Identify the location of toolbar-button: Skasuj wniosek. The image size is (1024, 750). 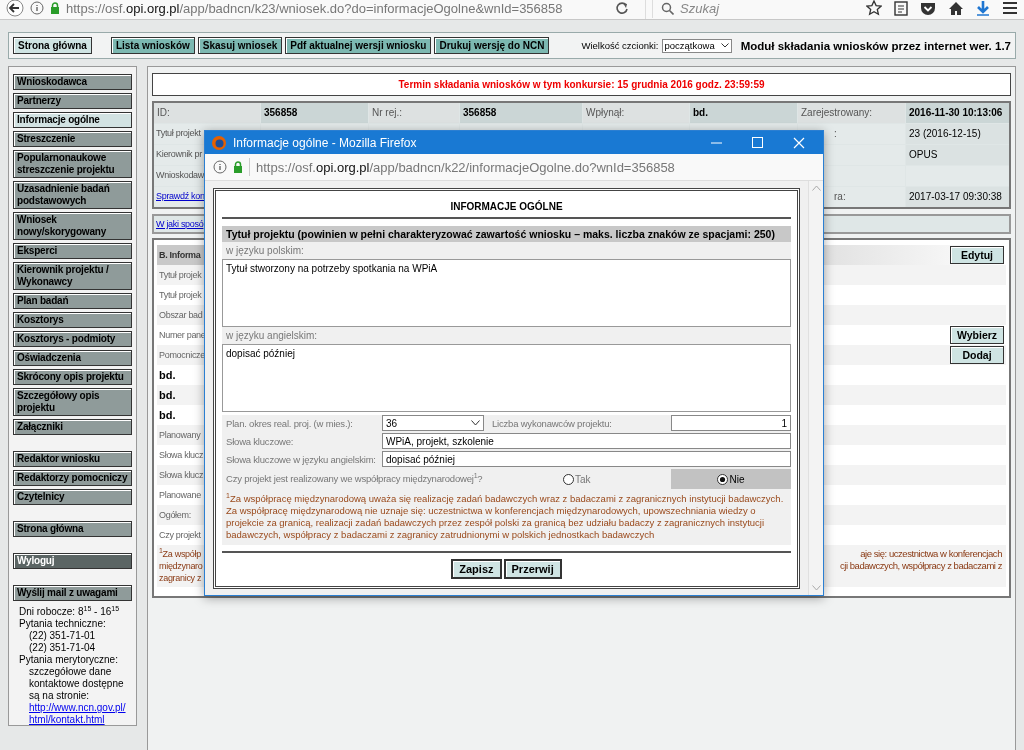
(240, 45).